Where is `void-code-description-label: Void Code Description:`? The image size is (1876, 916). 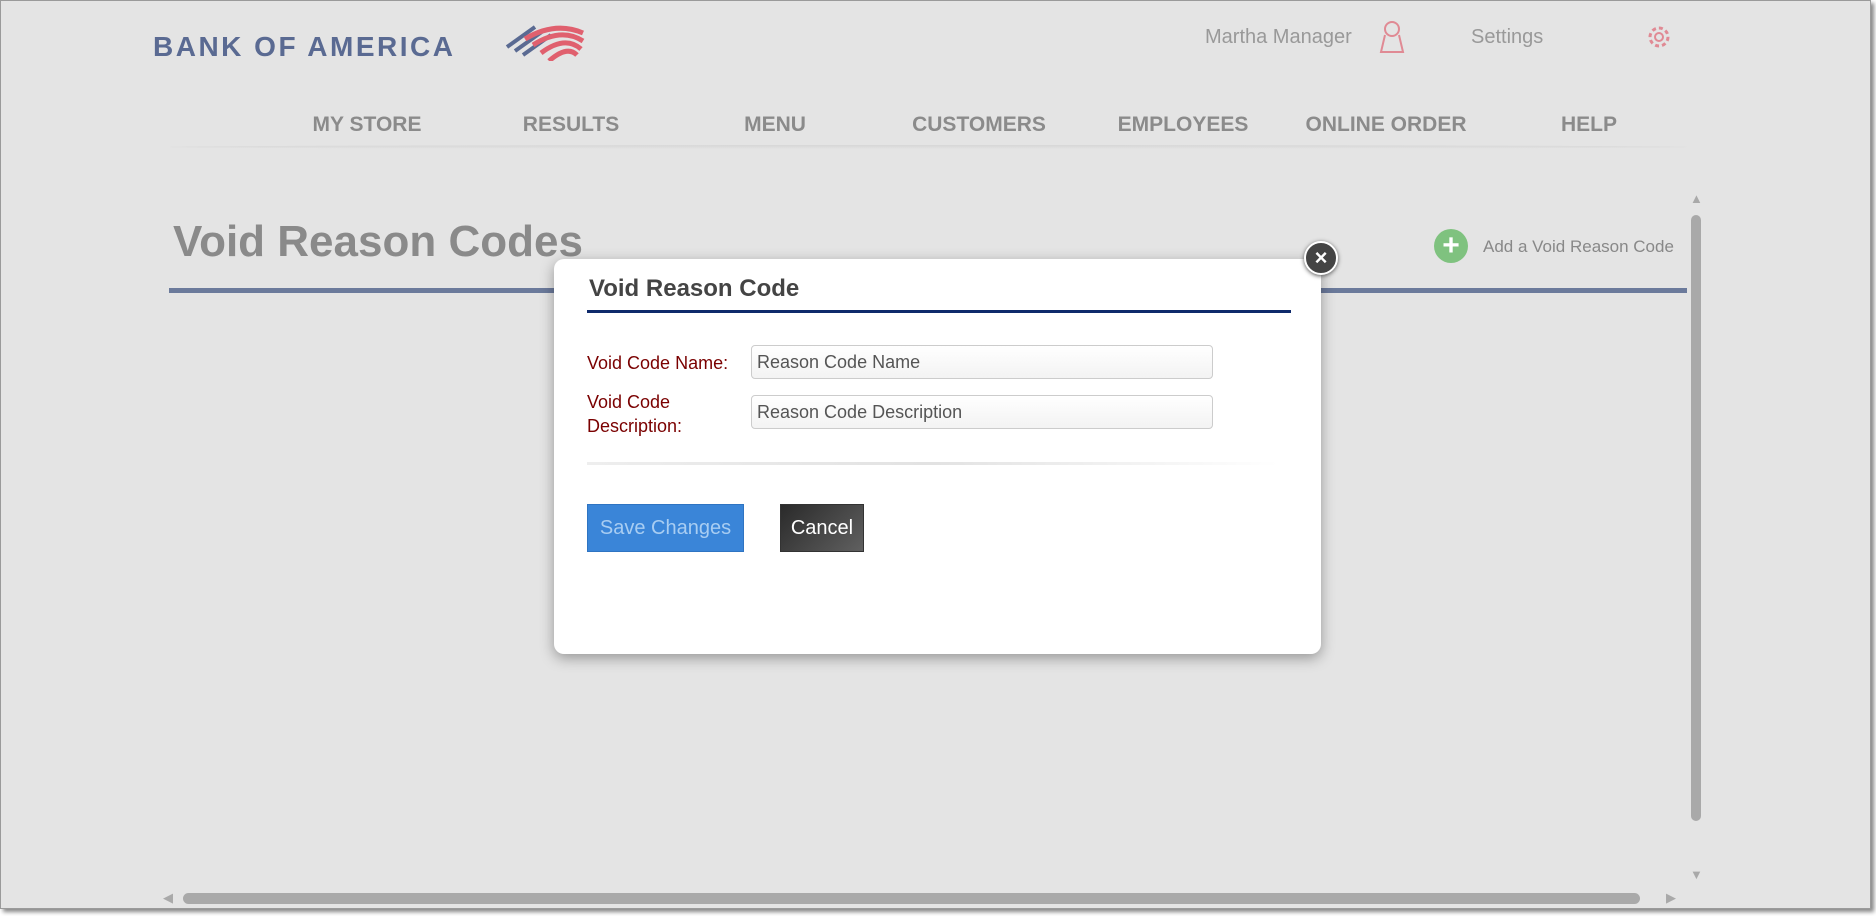
void-code-description-label: Void Code Description: is located at coordinates (634, 414).